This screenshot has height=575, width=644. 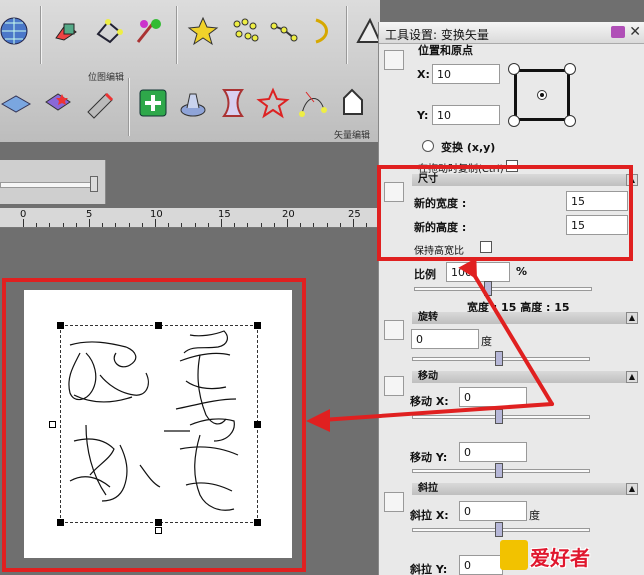 I want to click on resize-handle-bottom-left, so click(x=60, y=522).